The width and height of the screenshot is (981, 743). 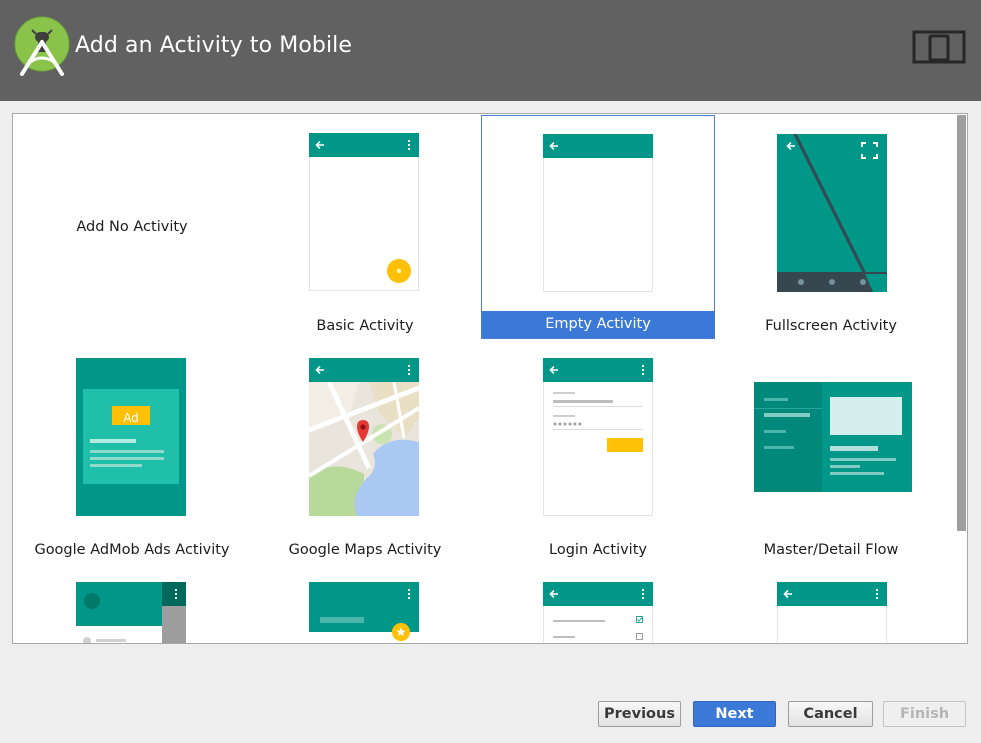 I want to click on scrolling-activity-thumbnail, so click(x=364, y=612).